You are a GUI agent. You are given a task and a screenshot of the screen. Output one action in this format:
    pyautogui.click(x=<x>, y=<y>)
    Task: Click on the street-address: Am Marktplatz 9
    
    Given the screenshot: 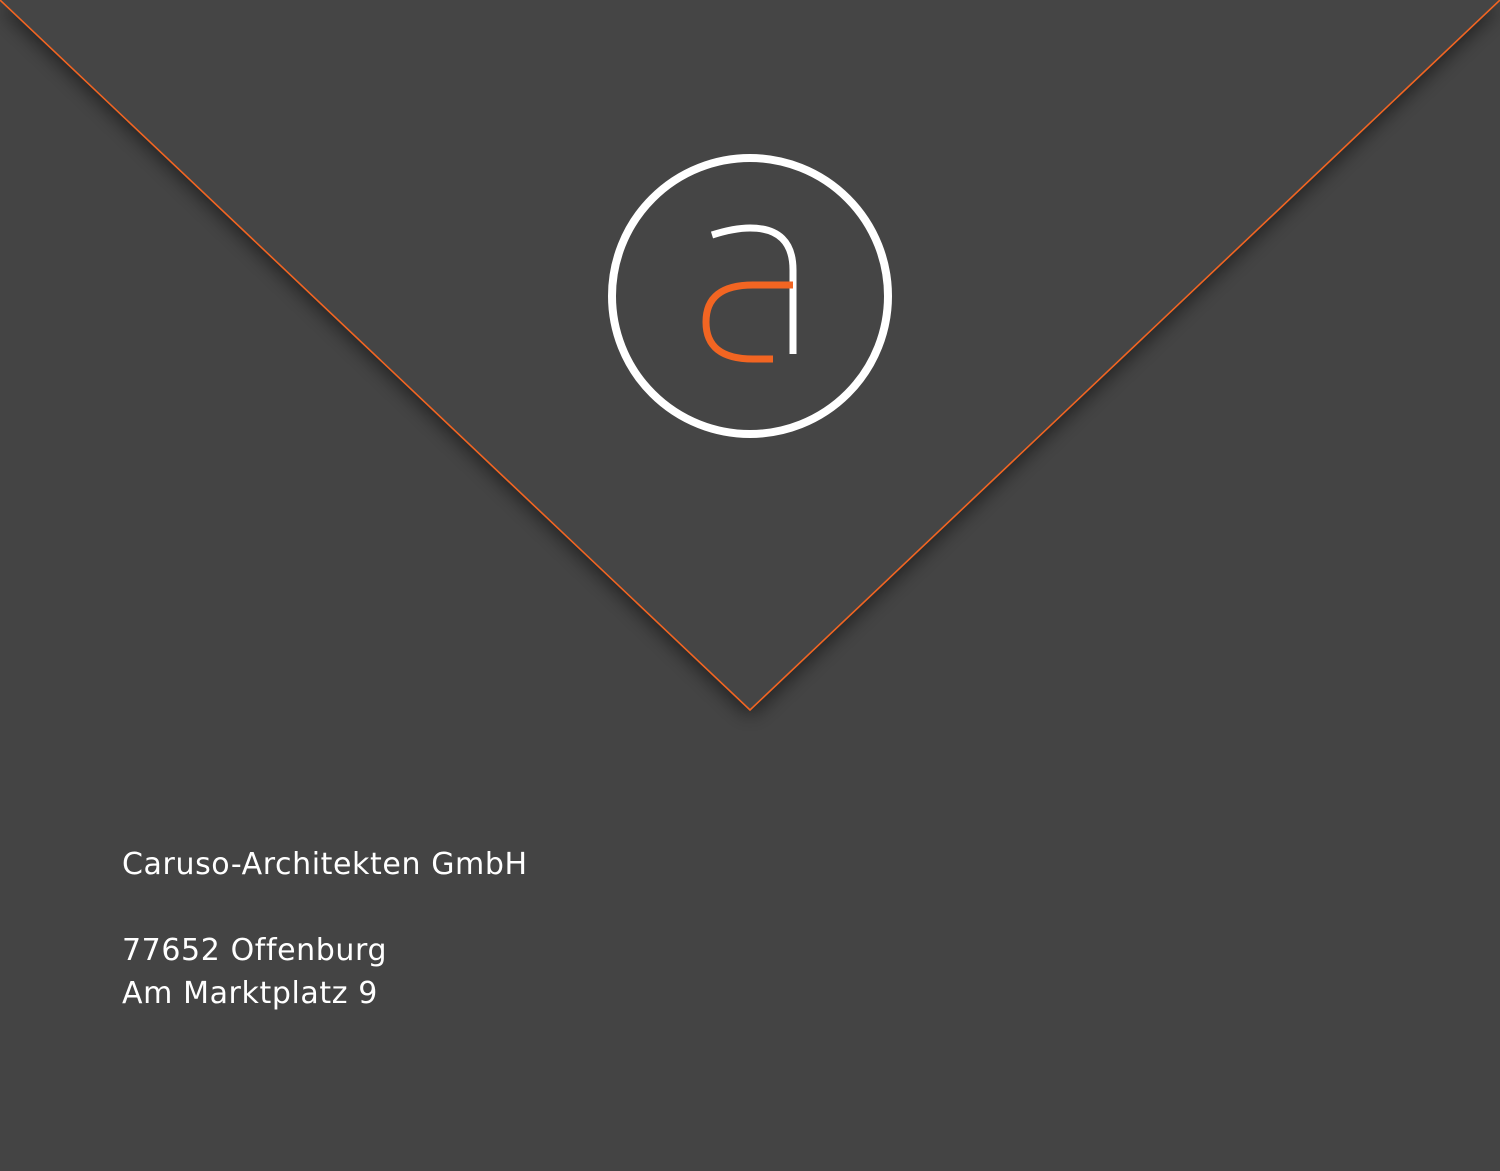 What is the action you would take?
    pyautogui.click(x=250, y=993)
    